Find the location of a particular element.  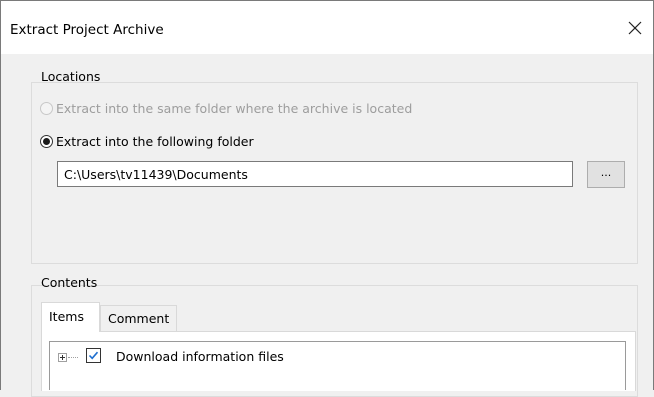

download-info-files-checkbox is located at coordinates (93, 355).